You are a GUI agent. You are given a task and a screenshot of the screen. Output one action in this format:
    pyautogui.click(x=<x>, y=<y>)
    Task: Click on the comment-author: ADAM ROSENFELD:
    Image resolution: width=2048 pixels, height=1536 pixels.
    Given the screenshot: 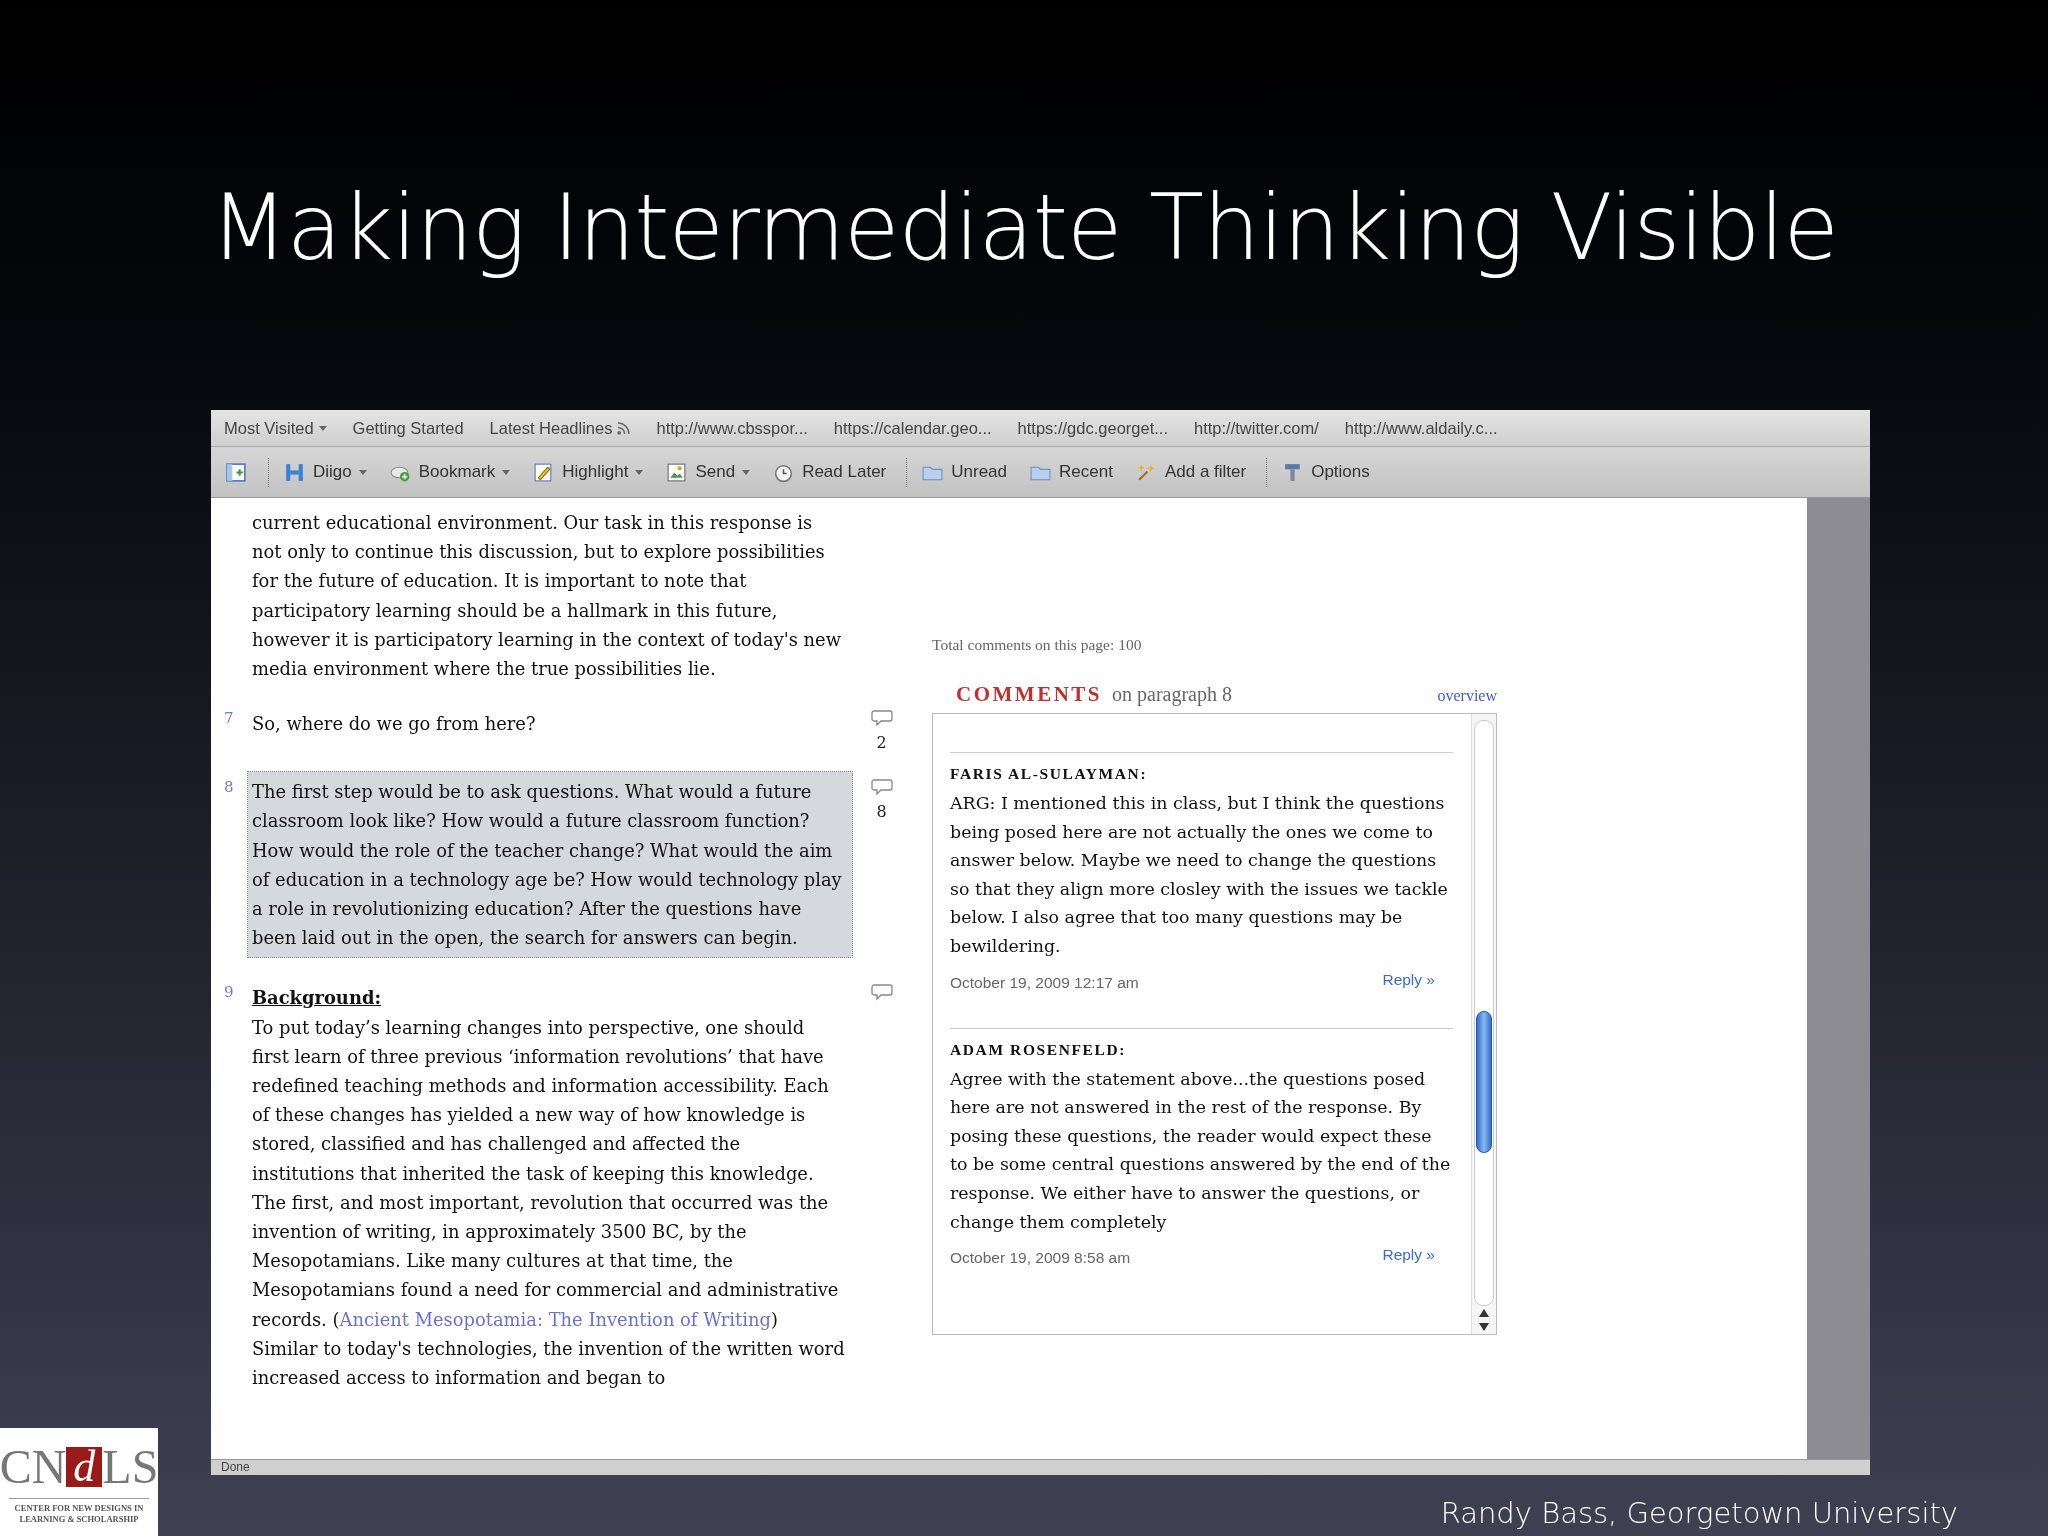 What is the action you would take?
    pyautogui.click(x=1038, y=1049)
    